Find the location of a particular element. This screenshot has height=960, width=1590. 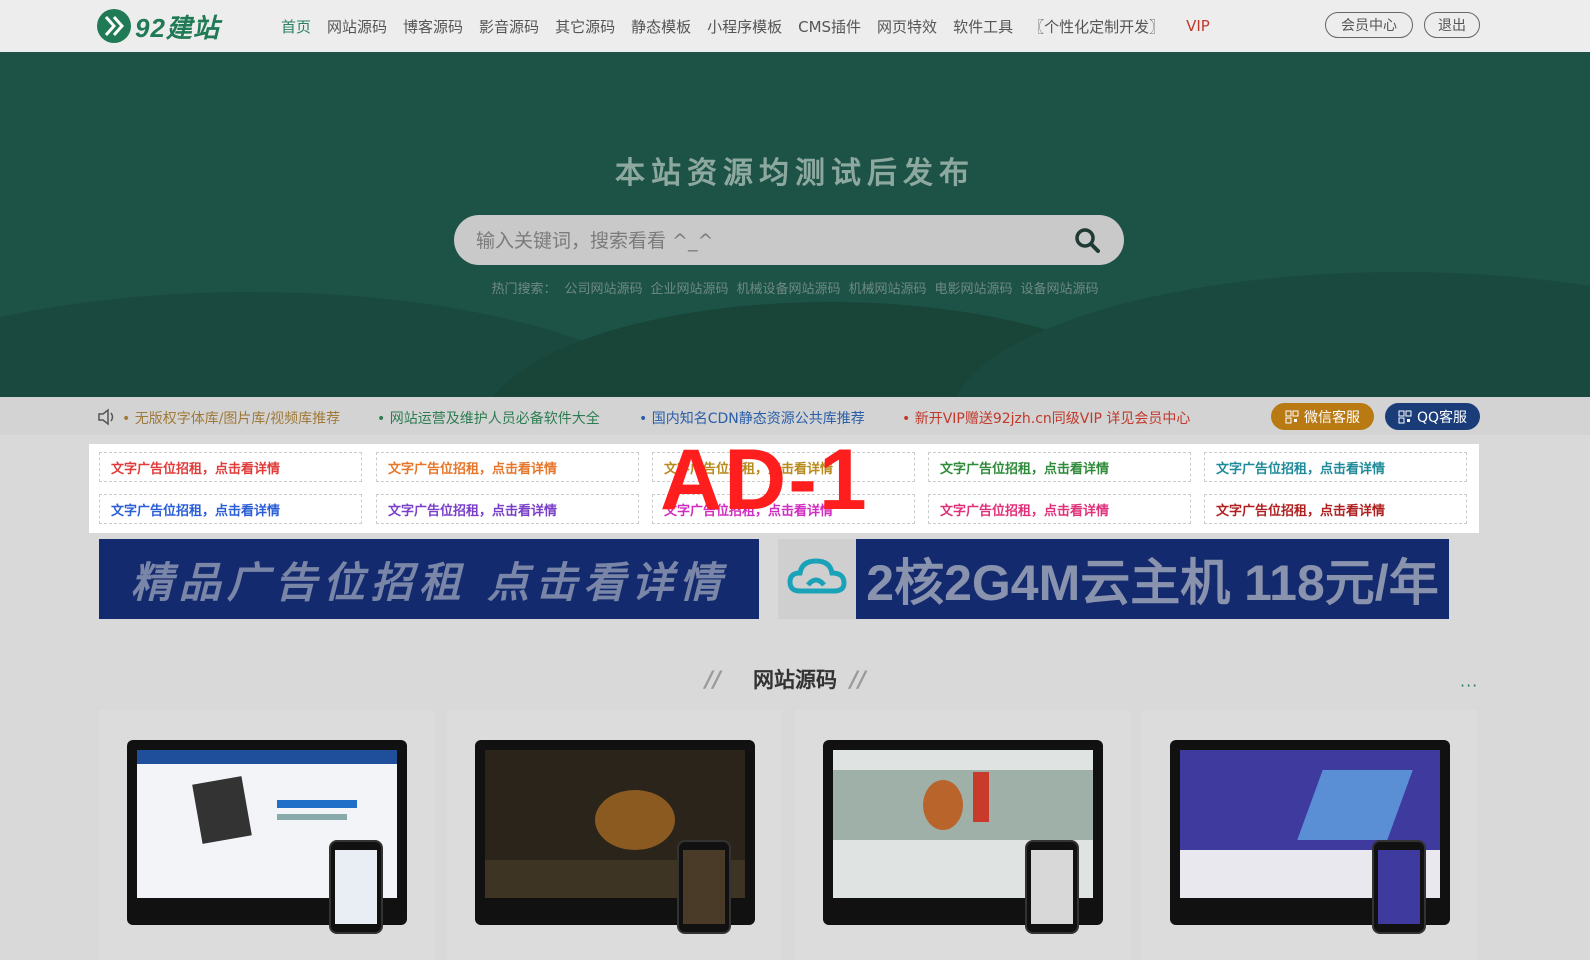

notice-link: • 无版权字体库/图片库/视频库推荐 is located at coordinates (231, 418).